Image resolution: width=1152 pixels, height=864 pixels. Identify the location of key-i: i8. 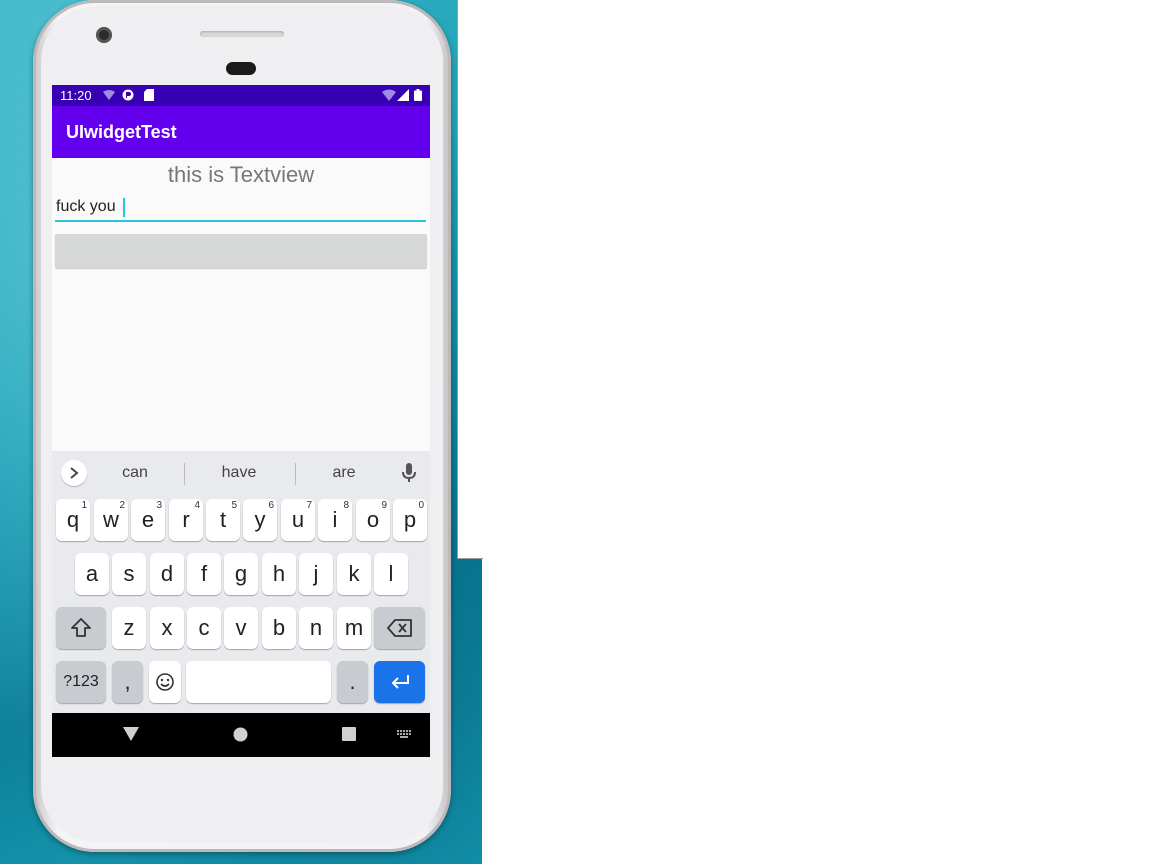
(335, 520).